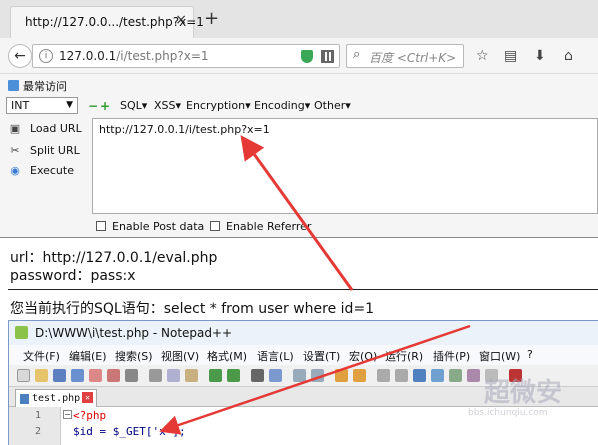 The width and height of the screenshot is (598, 445). What do you see at coordinates (90, 415) in the screenshot?
I see `code-line: <?php` at bounding box center [90, 415].